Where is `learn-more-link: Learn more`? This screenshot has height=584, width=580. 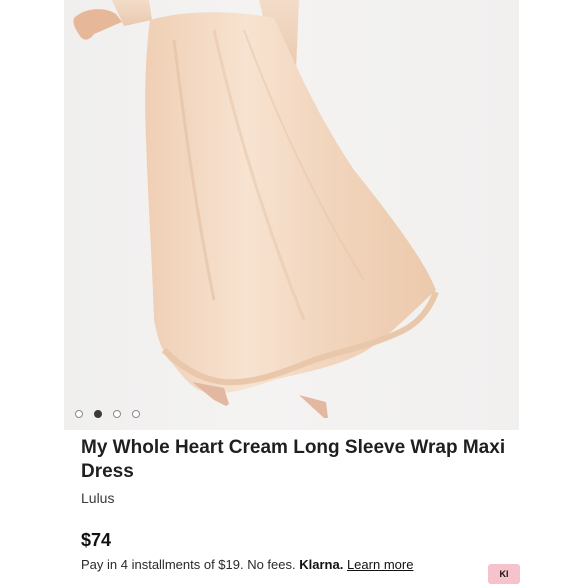 learn-more-link: Learn more is located at coordinates (380, 564).